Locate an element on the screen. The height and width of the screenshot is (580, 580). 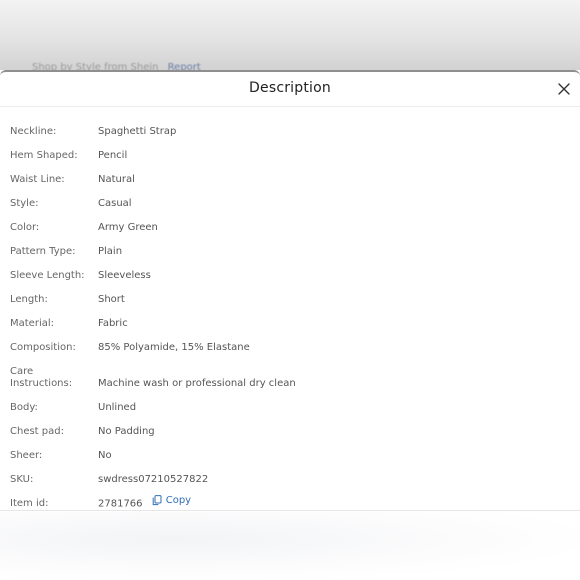
spec-value: Short is located at coordinates (111, 299).